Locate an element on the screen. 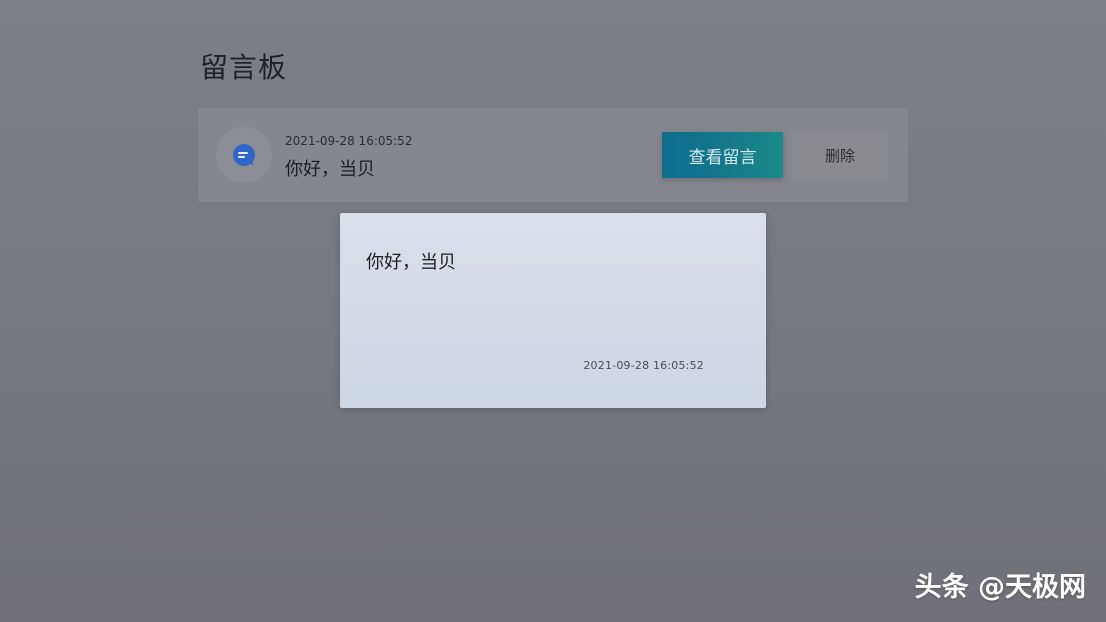 The width and height of the screenshot is (1106, 622). chat-bubble-icon is located at coordinates (244, 155).